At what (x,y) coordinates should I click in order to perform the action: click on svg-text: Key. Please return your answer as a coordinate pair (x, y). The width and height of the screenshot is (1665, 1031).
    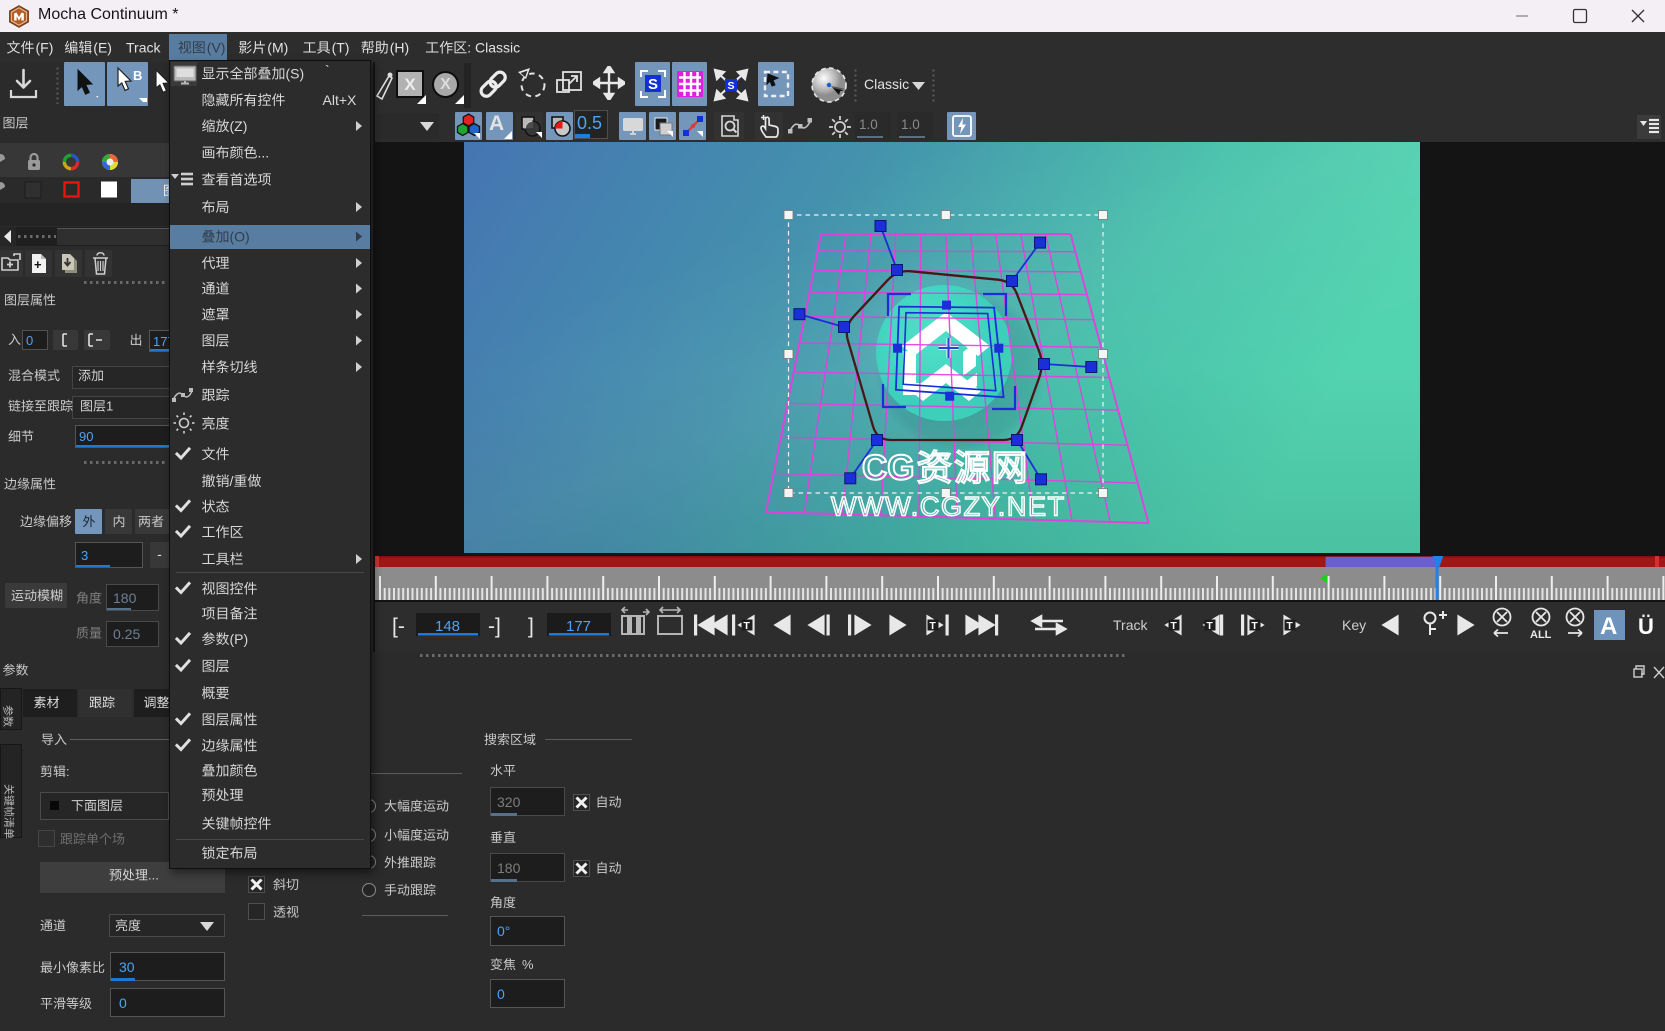
    Looking at the image, I should click on (1354, 625).